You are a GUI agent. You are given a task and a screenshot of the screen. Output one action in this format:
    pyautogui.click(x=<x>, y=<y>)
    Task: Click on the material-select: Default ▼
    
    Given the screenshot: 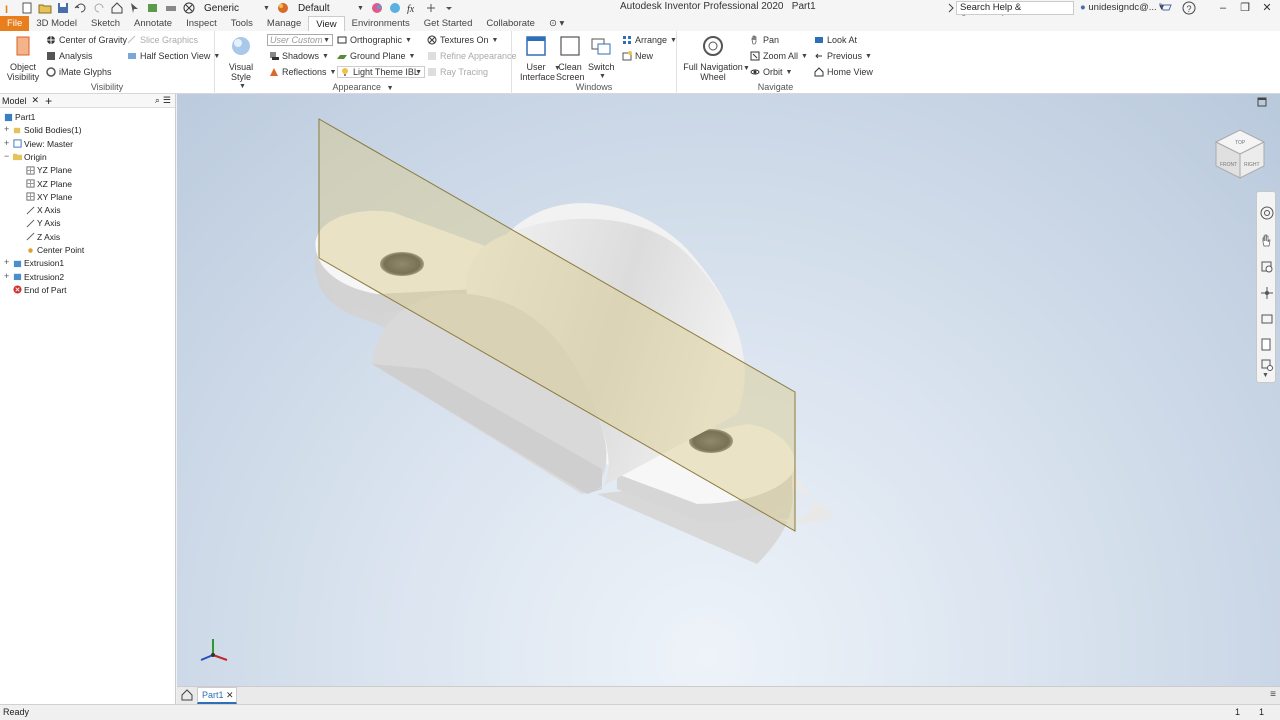 What is the action you would take?
    pyautogui.click(x=330, y=8)
    